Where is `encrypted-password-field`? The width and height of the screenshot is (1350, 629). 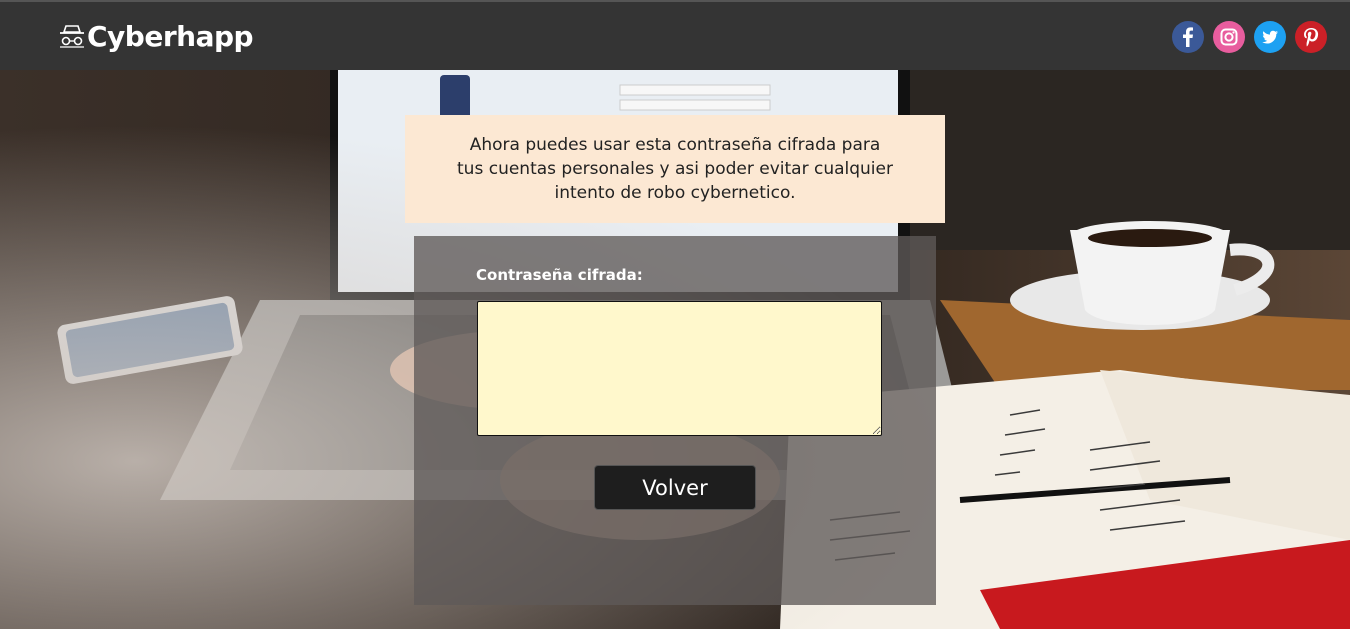 encrypted-password-field is located at coordinates (679, 368).